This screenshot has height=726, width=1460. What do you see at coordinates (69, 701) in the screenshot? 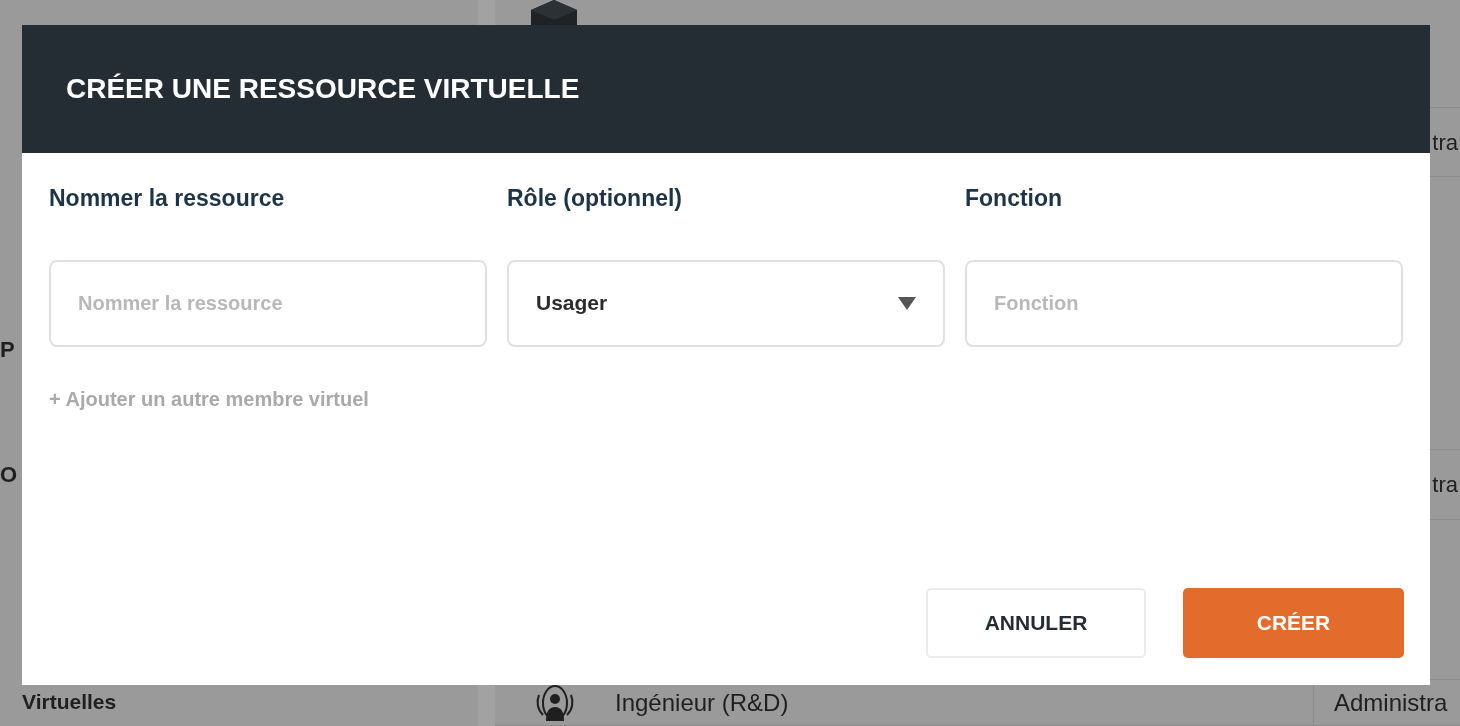
I see `sidebar-item: Virtuelles` at bounding box center [69, 701].